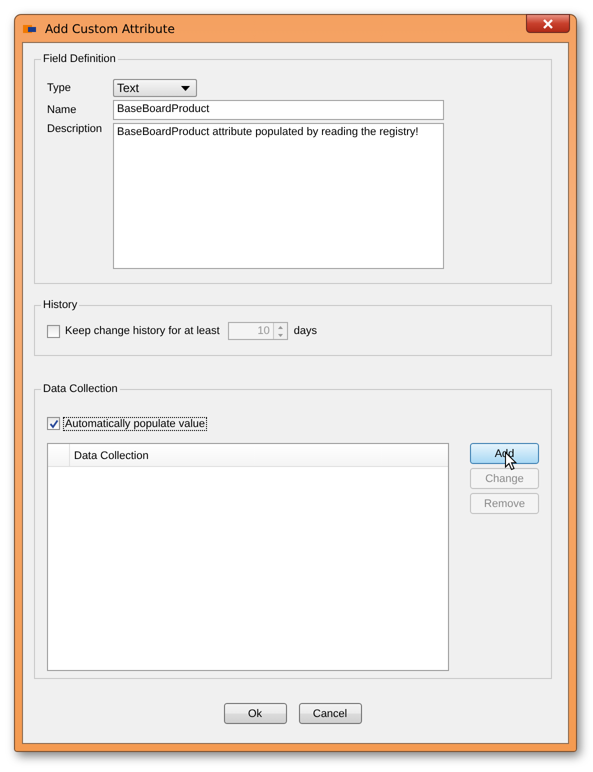 This screenshot has height=772, width=593. What do you see at coordinates (305, 331) in the screenshot?
I see `unit-label: days` at bounding box center [305, 331].